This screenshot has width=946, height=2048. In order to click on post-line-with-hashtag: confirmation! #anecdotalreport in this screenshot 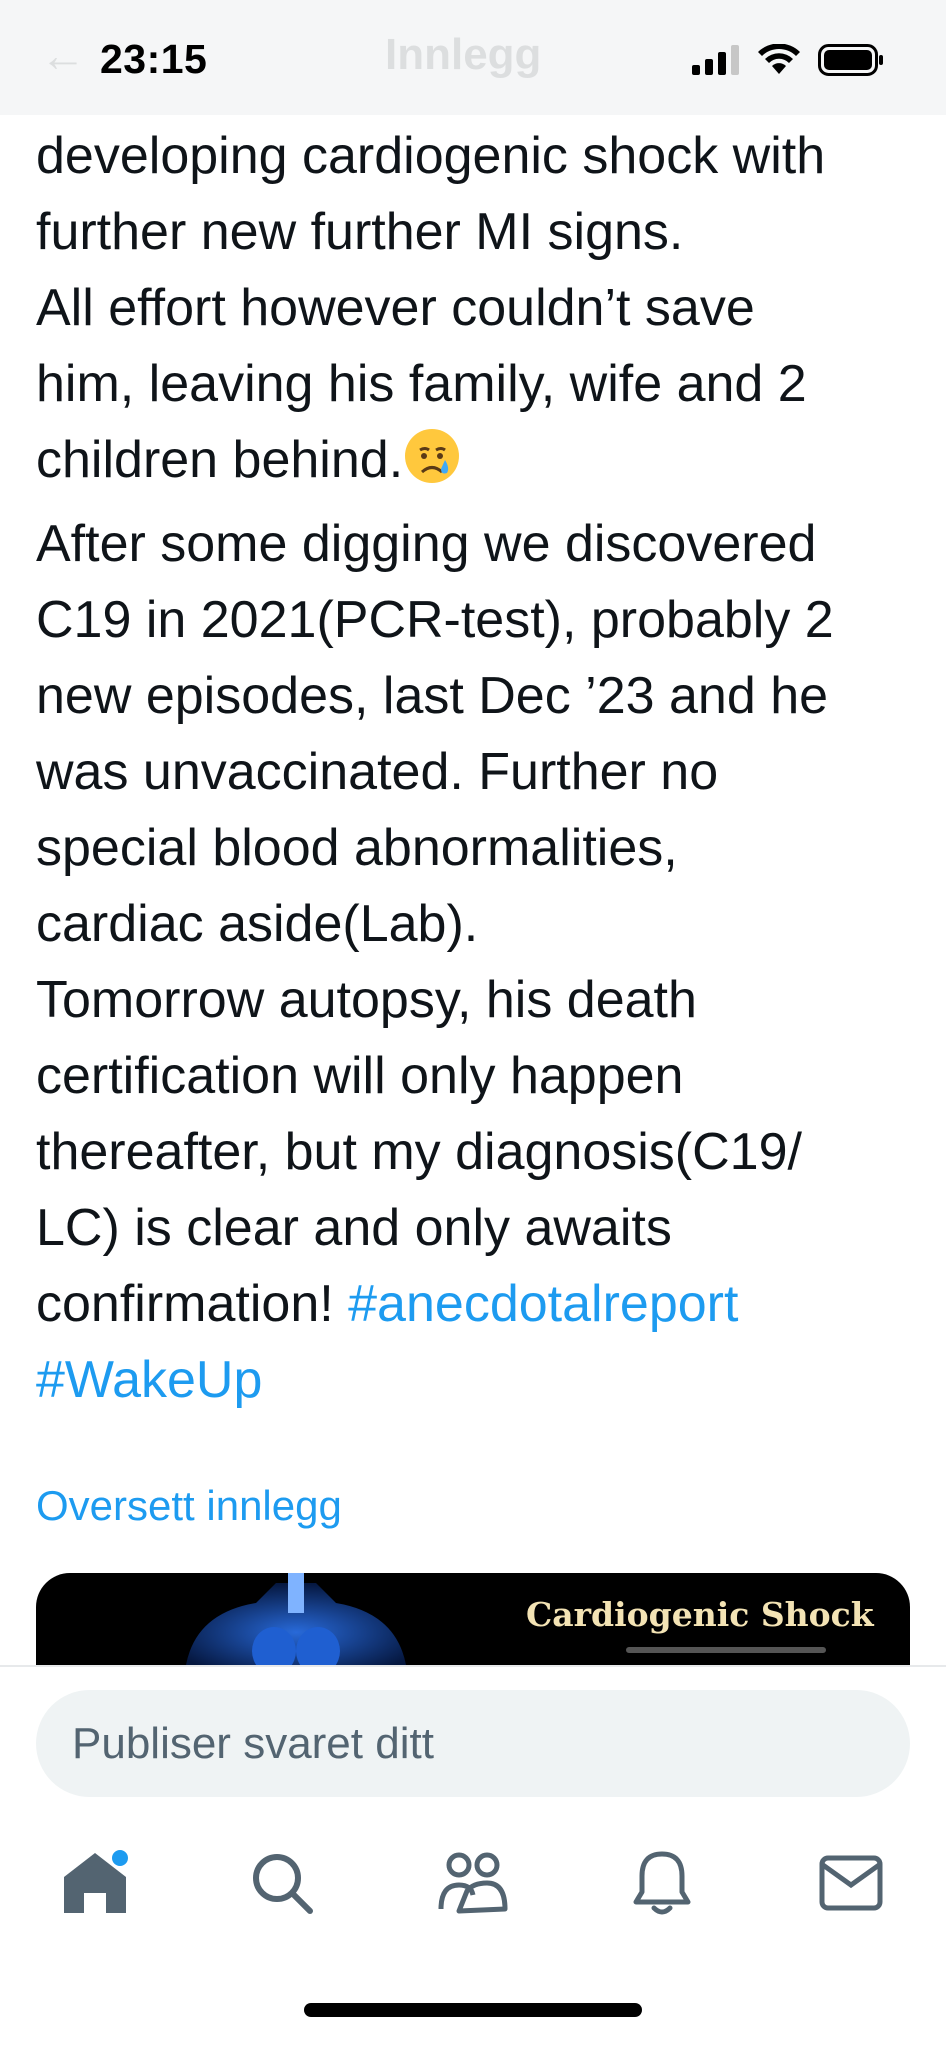, I will do `click(476, 1304)`.